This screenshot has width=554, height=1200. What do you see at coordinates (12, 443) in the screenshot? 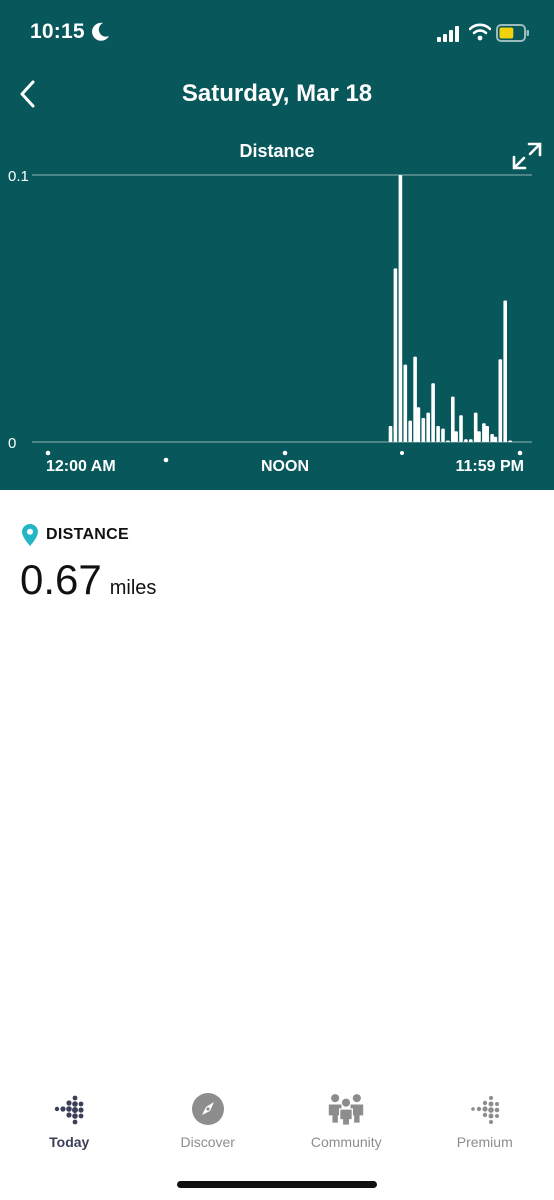
I see `y-tick-label-zero: 0` at bounding box center [12, 443].